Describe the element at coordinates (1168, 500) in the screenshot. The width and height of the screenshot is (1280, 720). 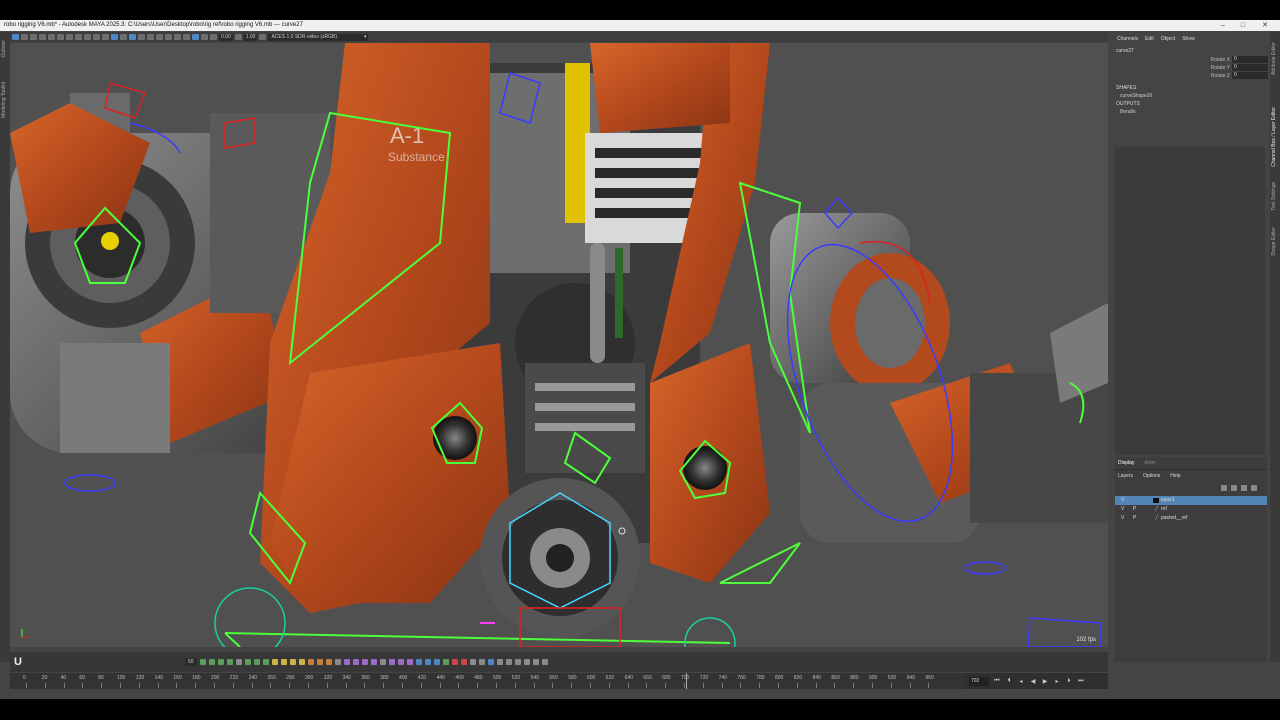
I see `layer-name: layer1` at that location.